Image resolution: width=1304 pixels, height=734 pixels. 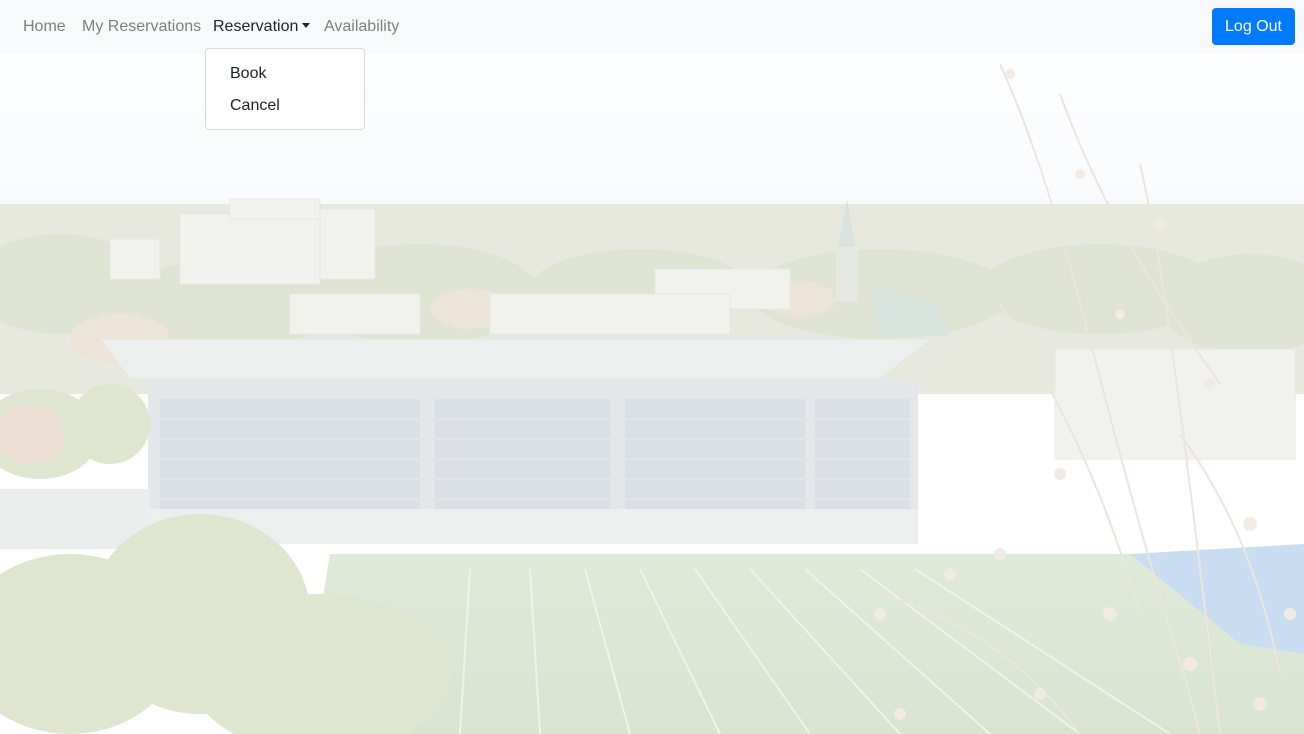 I want to click on nav-link-home: Home, so click(x=44, y=27).